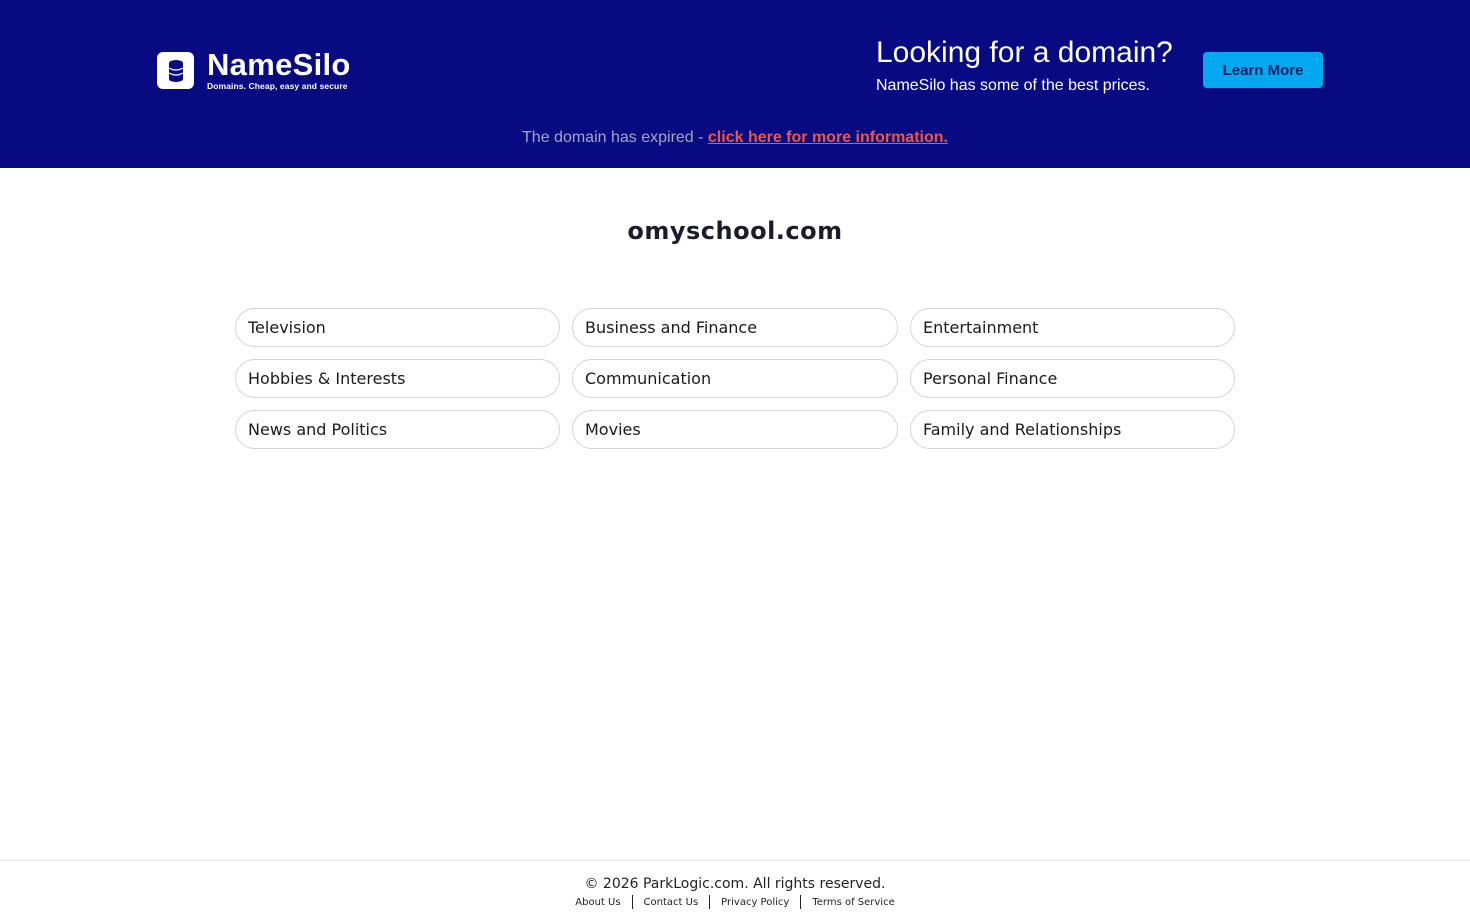  I want to click on terms-of-service-link: Terms of Service, so click(853, 902).